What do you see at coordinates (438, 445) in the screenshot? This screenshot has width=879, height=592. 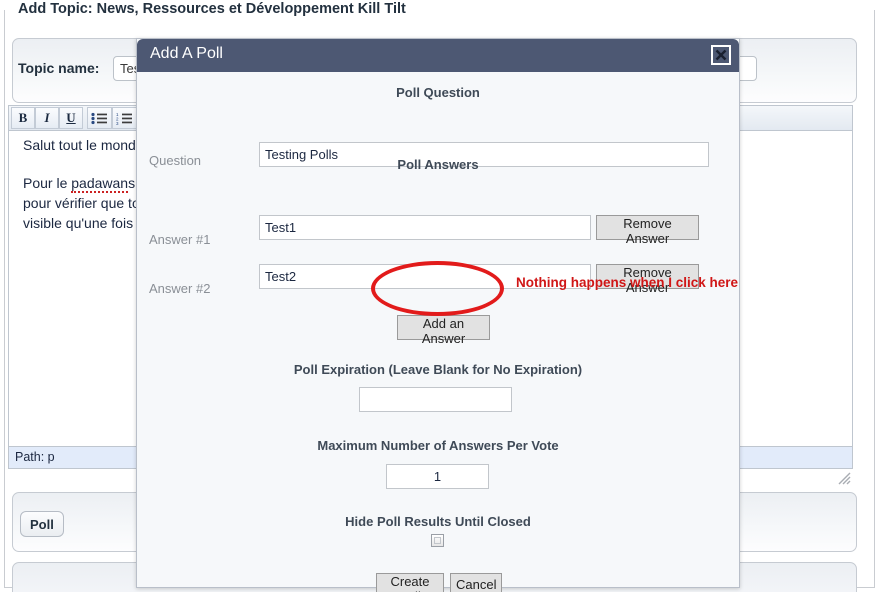 I see `max-answers-heading: Maximum Number of Answers Per Vote` at bounding box center [438, 445].